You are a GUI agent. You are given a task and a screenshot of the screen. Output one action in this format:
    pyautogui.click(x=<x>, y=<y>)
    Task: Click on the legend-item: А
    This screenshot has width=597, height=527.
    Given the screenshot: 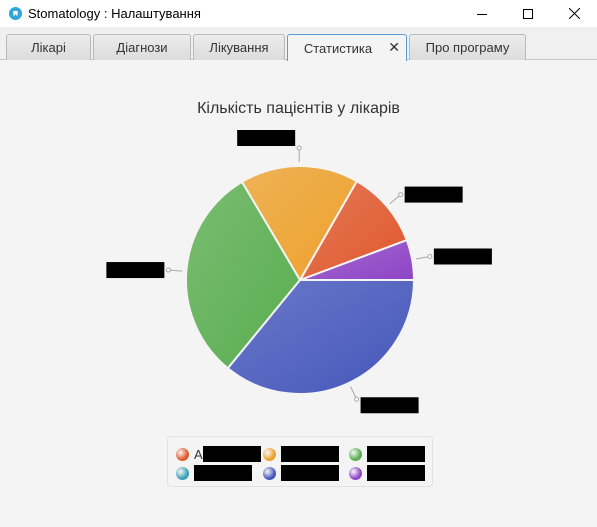 What is the action you would take?
    pyautogui.click(x=218, y=454)
    